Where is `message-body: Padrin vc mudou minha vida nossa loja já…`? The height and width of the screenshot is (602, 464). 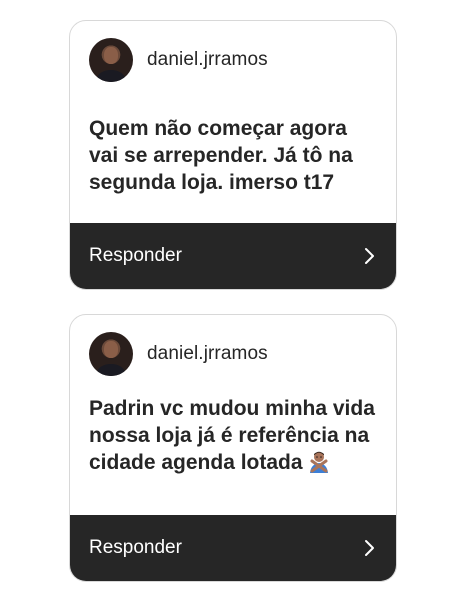 message-body: Padrin vc mudou minha vida nossa loja já… is located at coordinates (232, 435).